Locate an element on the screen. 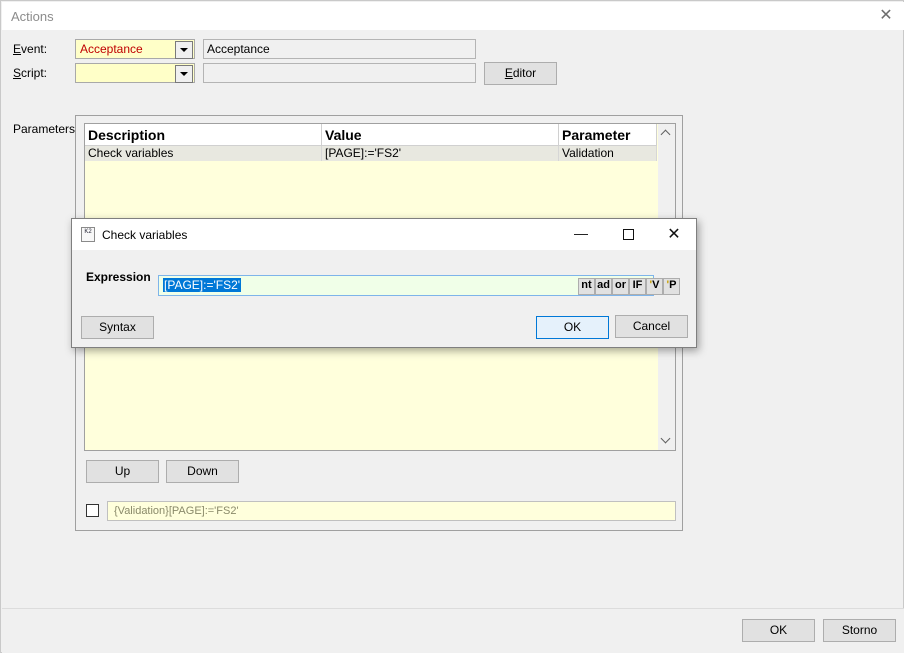 This screenshot has width=904, height=653. dialog-titlebar: K2 Check variables — ✕ is located at coordinates (384, 234).